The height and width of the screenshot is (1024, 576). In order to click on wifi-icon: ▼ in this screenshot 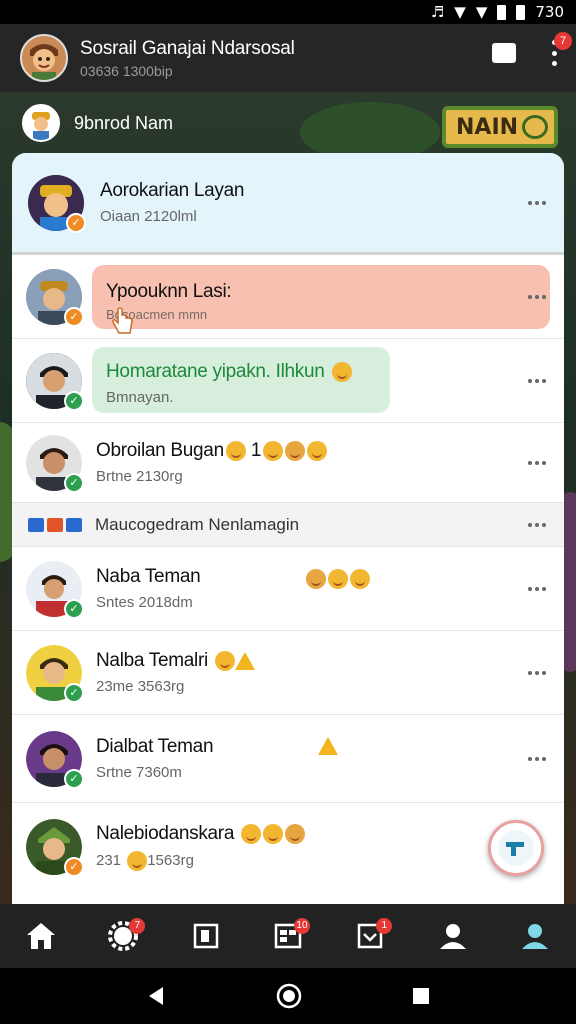, I will do `click(481, 12)`.